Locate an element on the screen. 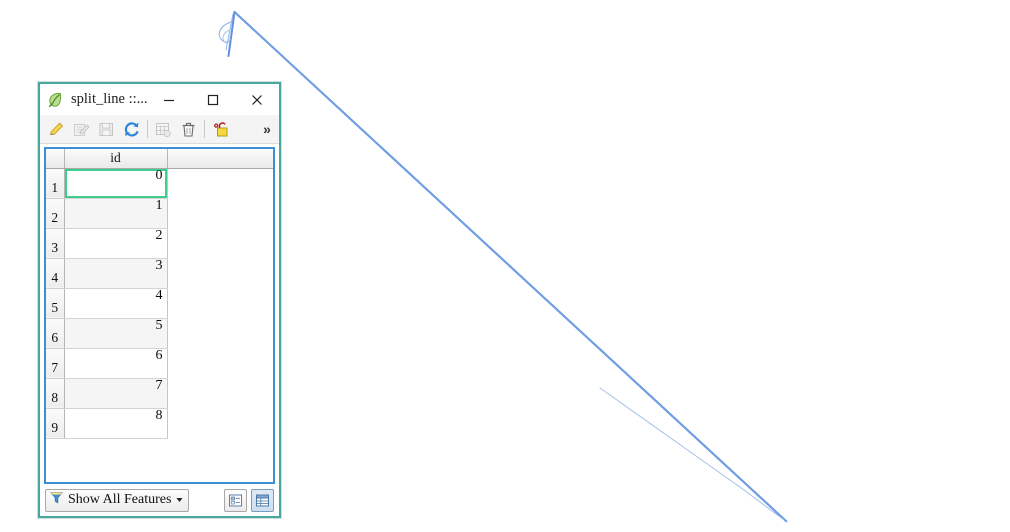 This screenshot has width=1010, height=532. conditional-formatting-icon is located at coordinates (220, 129).